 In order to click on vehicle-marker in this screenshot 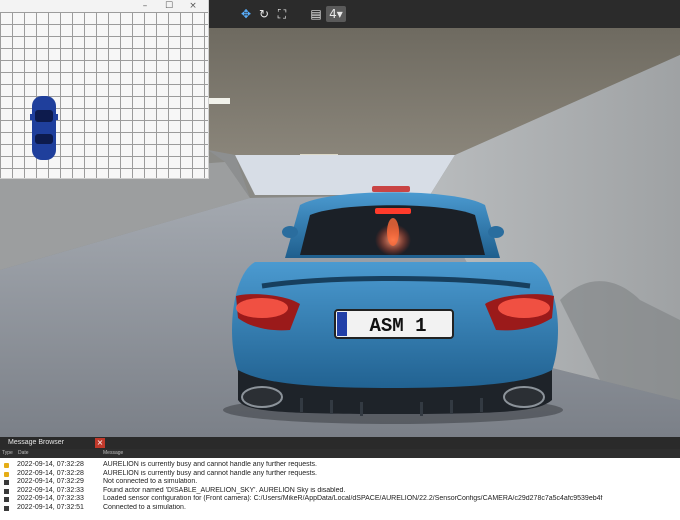, I will do `click(44, 128)`.